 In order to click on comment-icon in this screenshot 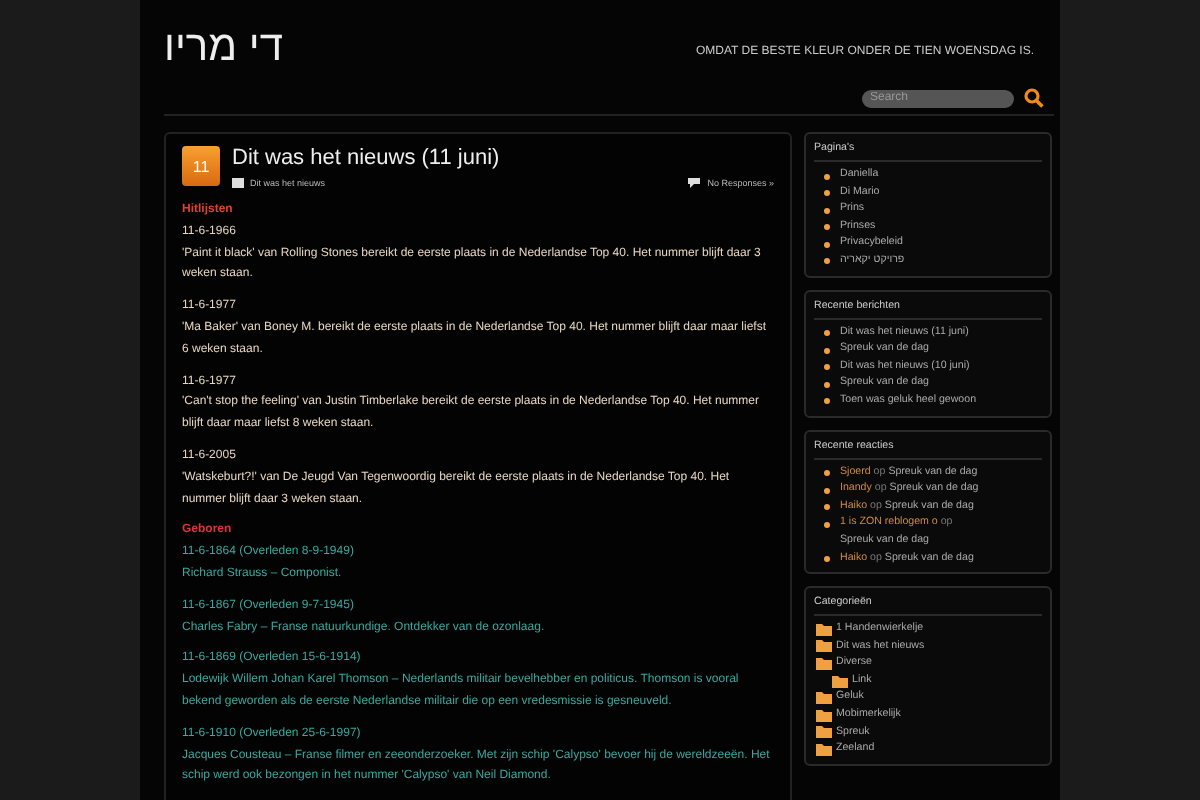, I will do `click(694, 182)`.